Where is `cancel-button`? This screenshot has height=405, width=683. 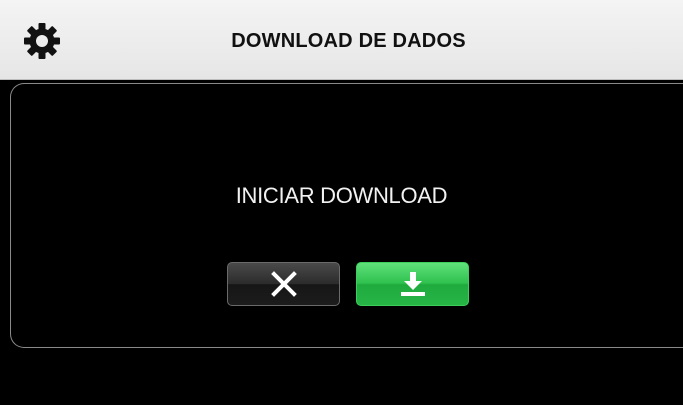
cancel-button is located at coordinates (283, 284).